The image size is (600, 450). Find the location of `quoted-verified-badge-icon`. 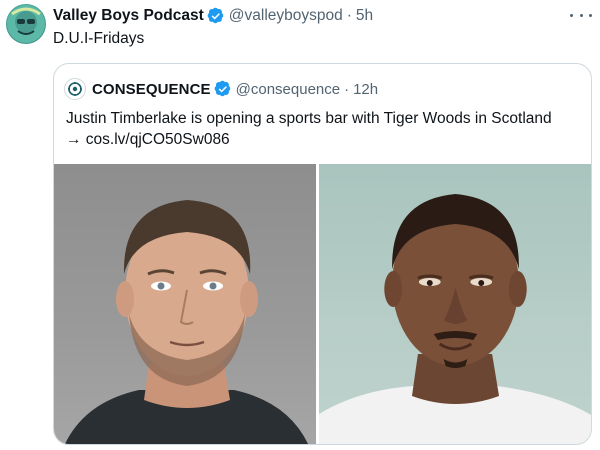

quoted-verified-badge-icon is located at coordinates (223, 89).